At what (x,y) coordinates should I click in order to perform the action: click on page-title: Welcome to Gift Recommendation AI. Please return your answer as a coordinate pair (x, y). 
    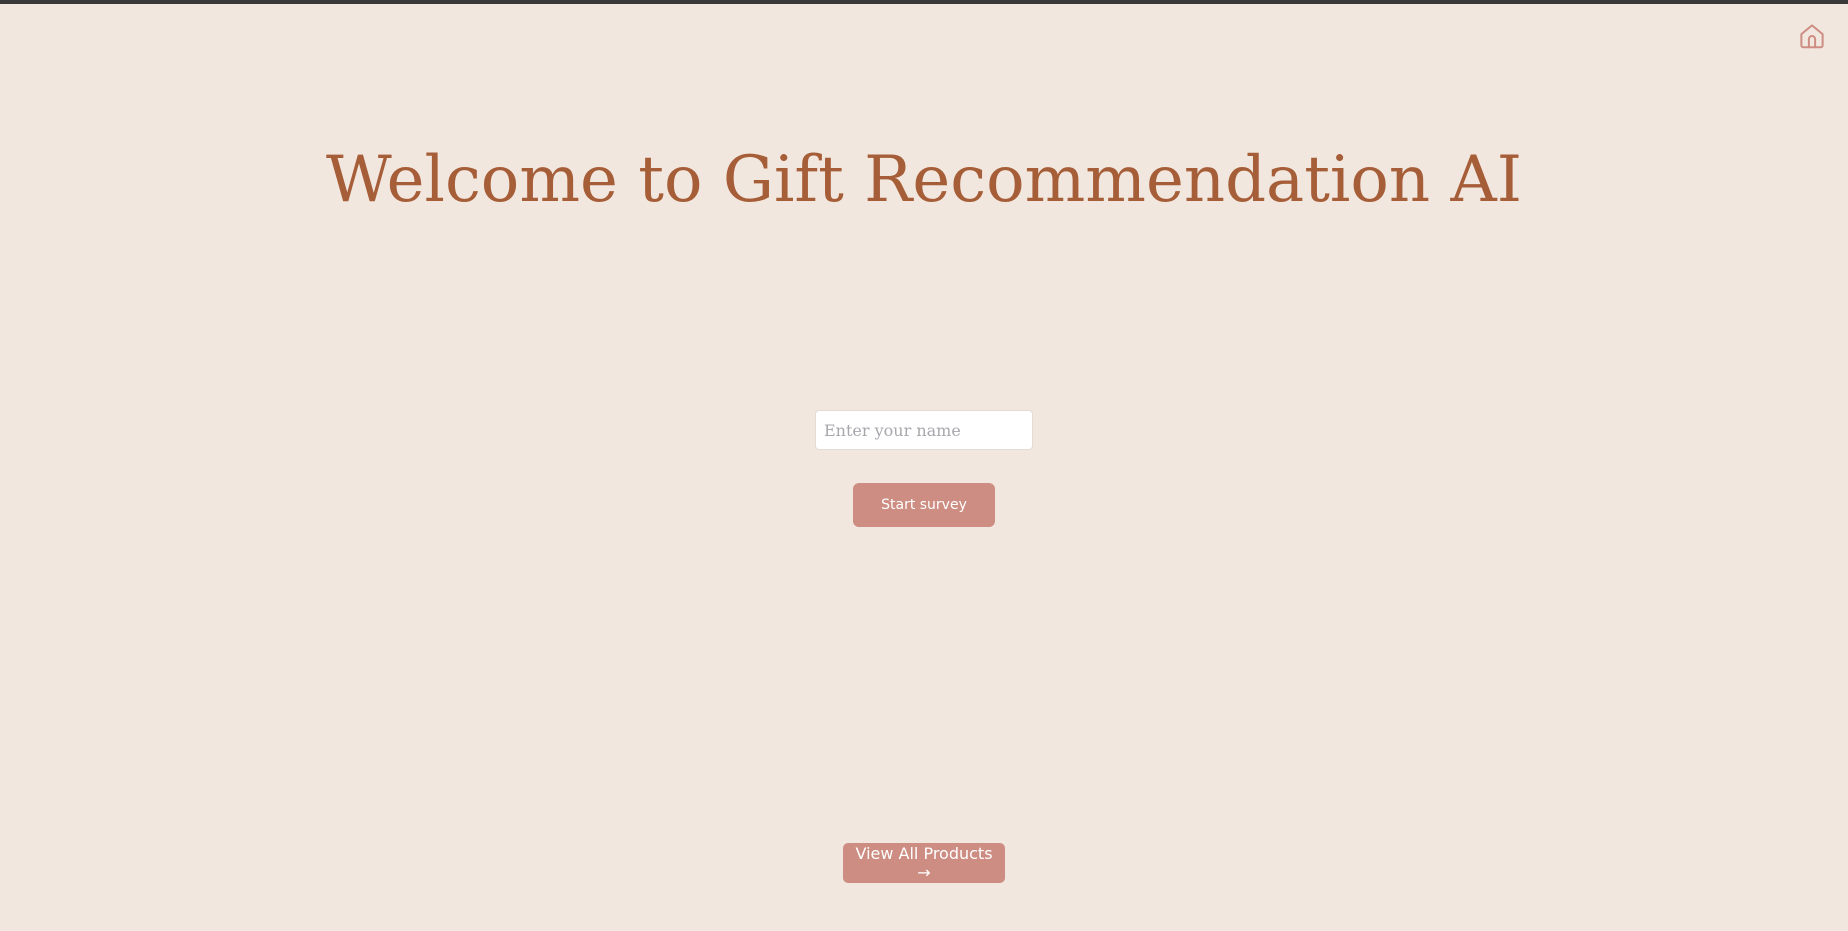
    Looking at the image, I should click on (924, 180).